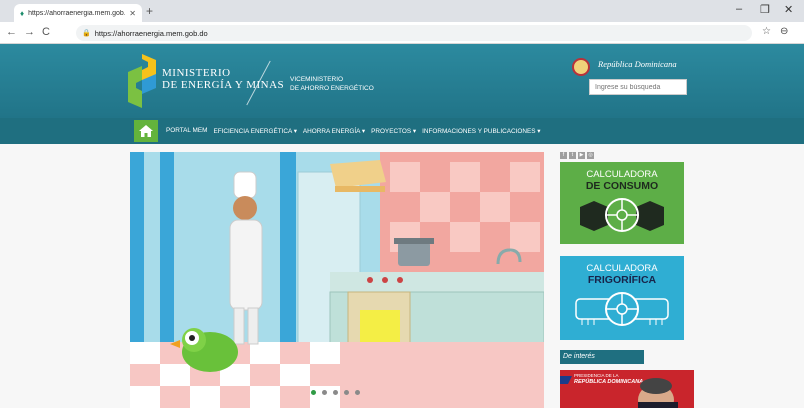 The height and width of the screenshot is (408, 804). I want to click on search-input, so click(638, 87).